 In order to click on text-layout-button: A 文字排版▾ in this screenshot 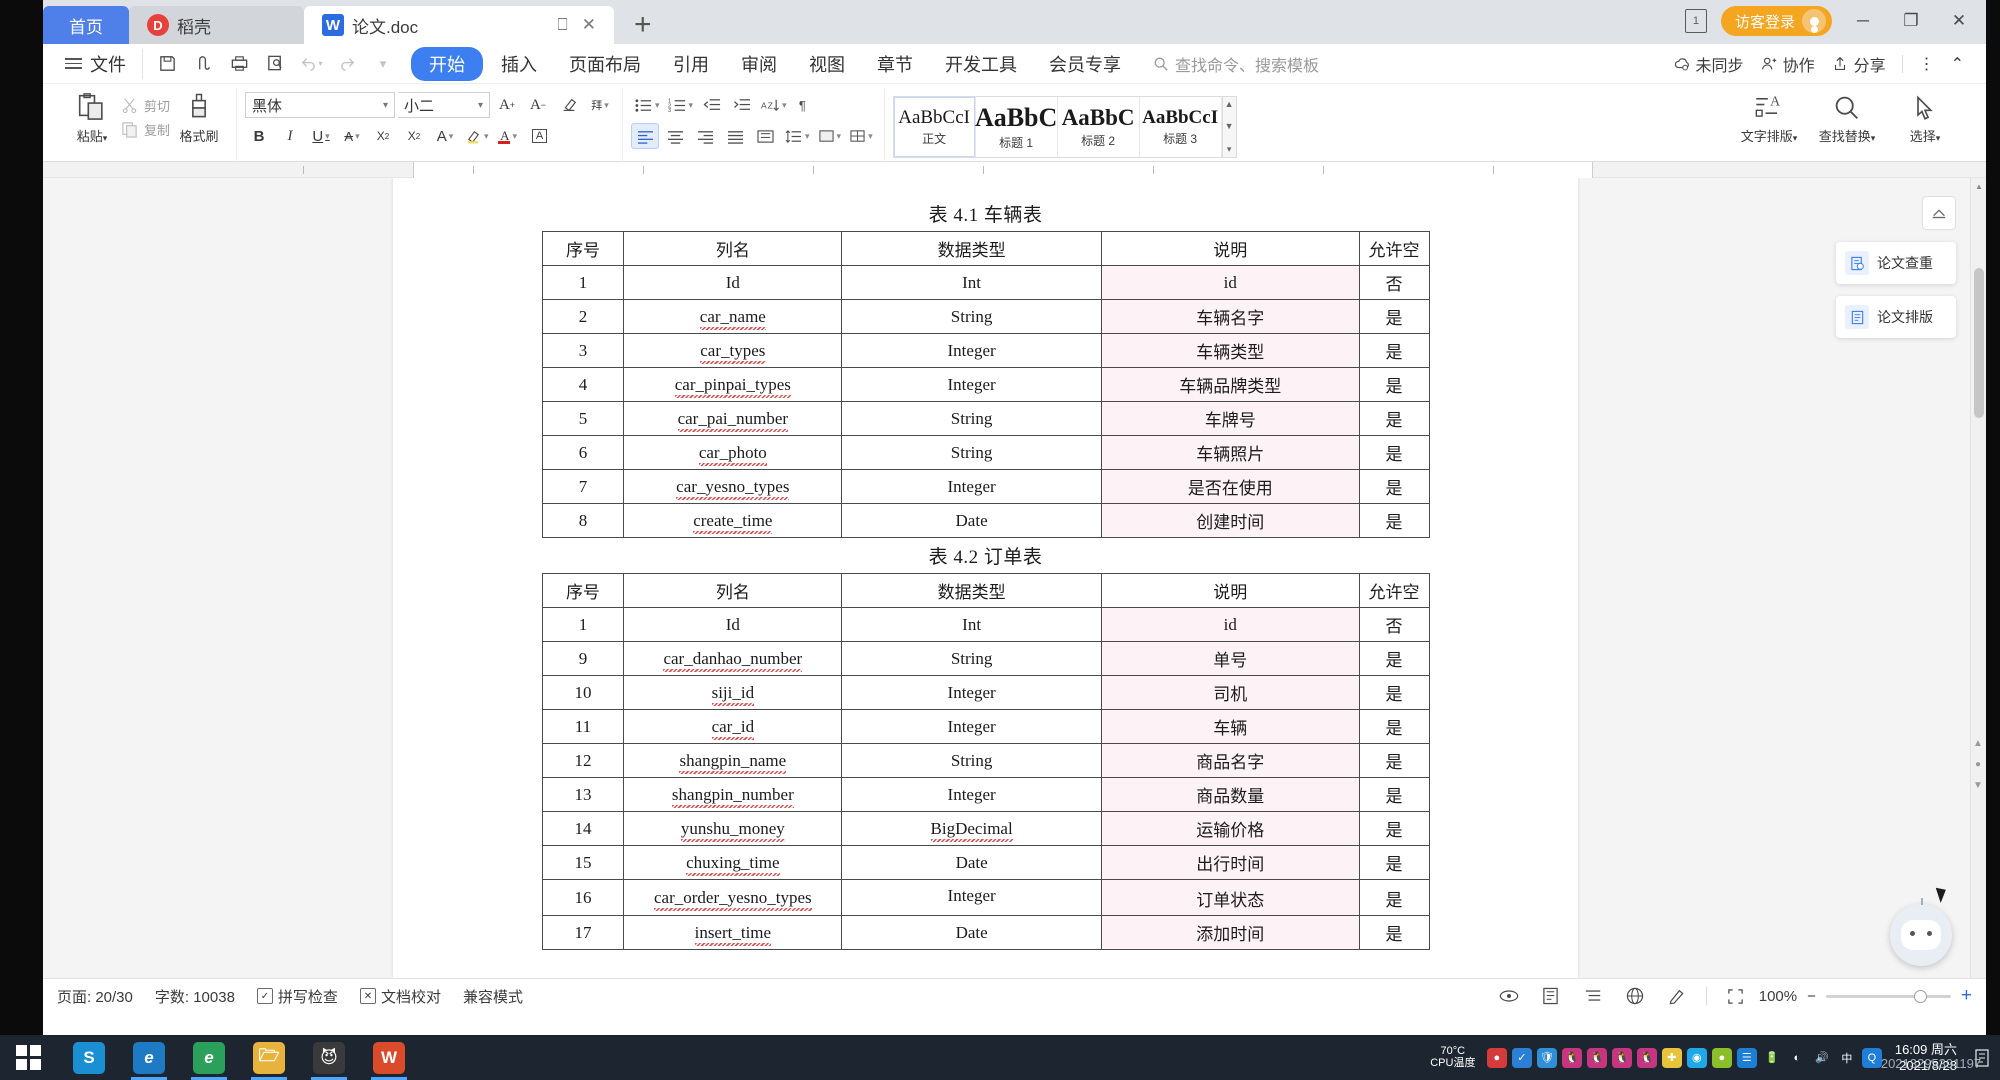, I will do `click(1769, 116)`.